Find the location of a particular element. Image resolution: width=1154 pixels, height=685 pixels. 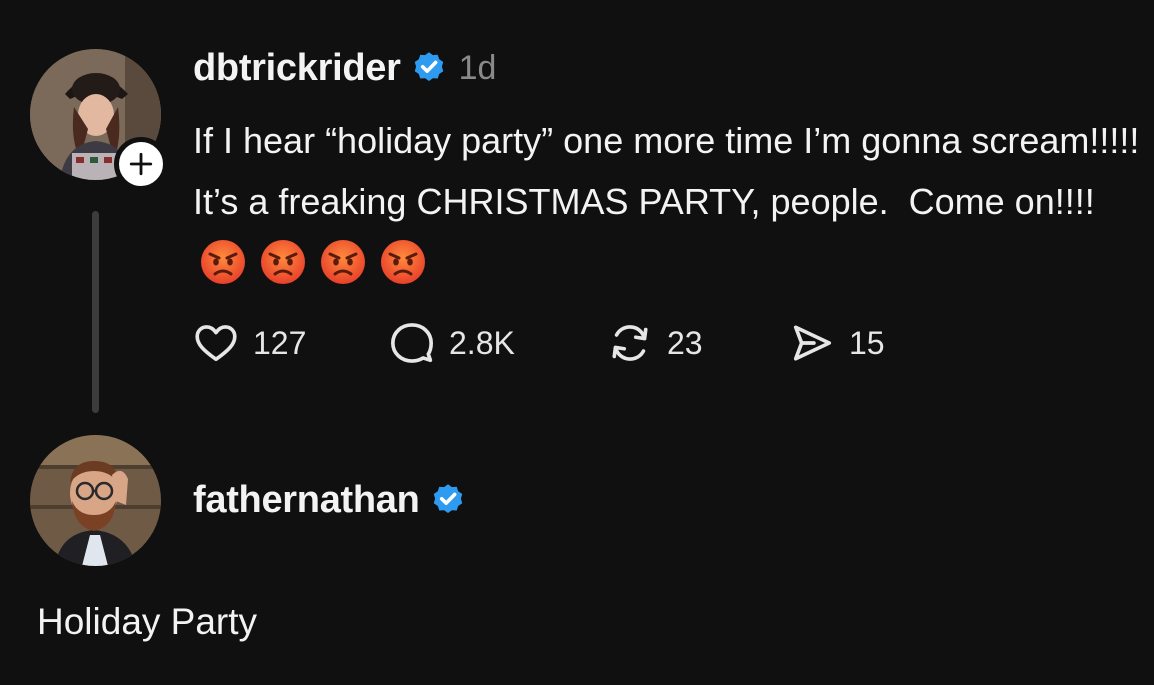

like-button: 127 is located at coordinates (249, 343).